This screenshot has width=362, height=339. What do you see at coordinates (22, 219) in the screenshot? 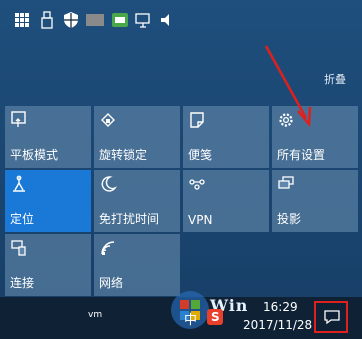
I see `tile-label: 定位` at bounding box center [22, 219].